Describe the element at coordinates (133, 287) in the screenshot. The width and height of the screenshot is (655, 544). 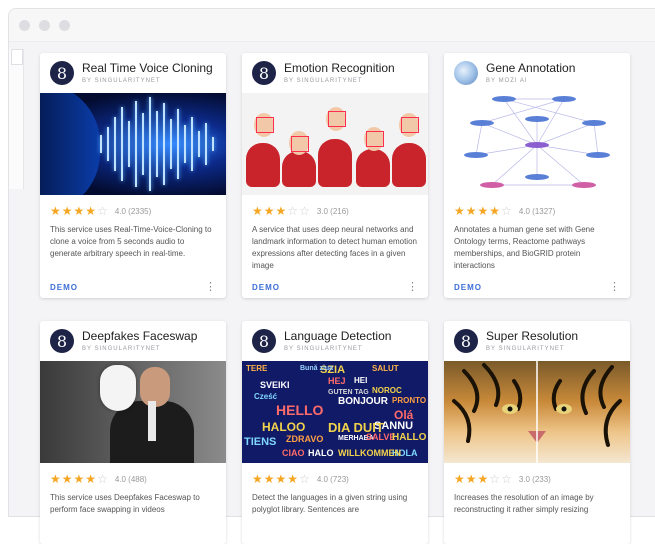
I see `card-footer: DEMO ⋮` at that location.